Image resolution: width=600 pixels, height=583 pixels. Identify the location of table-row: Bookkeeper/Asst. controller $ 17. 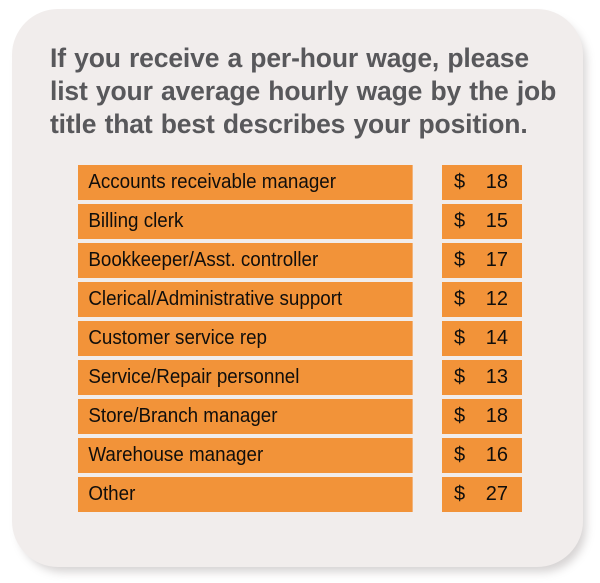
(300, 260).